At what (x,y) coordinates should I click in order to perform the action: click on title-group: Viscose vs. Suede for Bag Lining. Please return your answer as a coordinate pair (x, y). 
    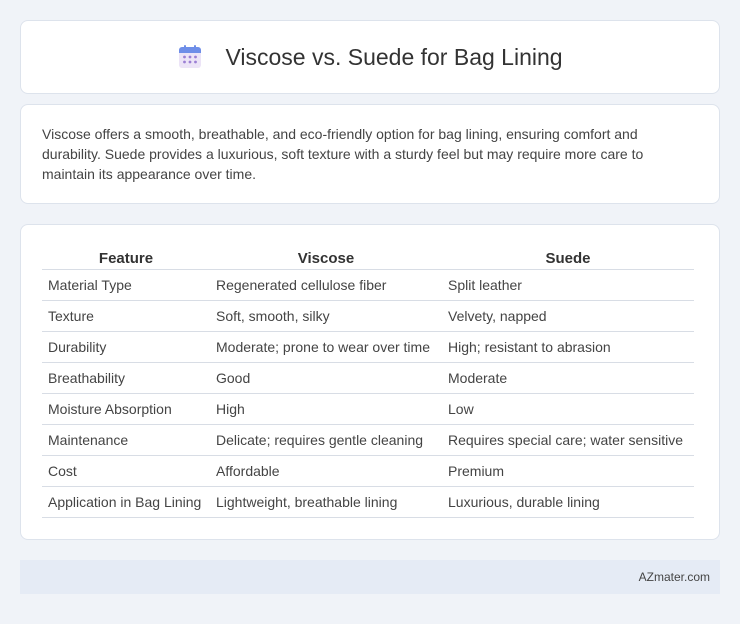
    Looking at the image, I should click on (370, 57).